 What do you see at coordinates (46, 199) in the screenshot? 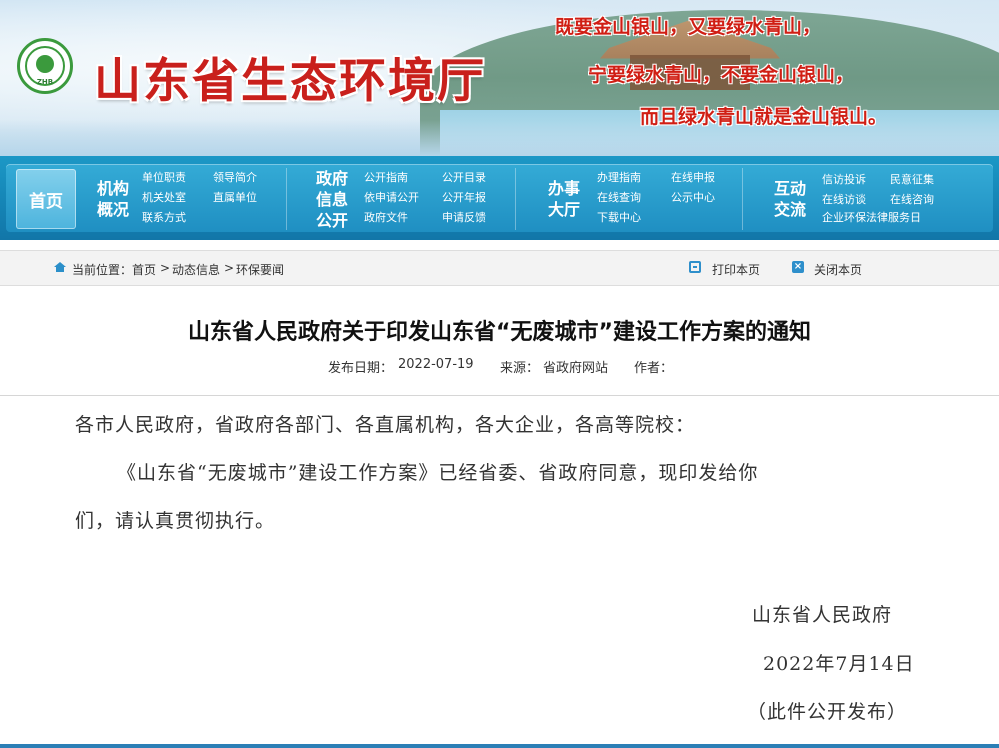
I see `nav-home-button: 首页` at bounding box center [46, 199].